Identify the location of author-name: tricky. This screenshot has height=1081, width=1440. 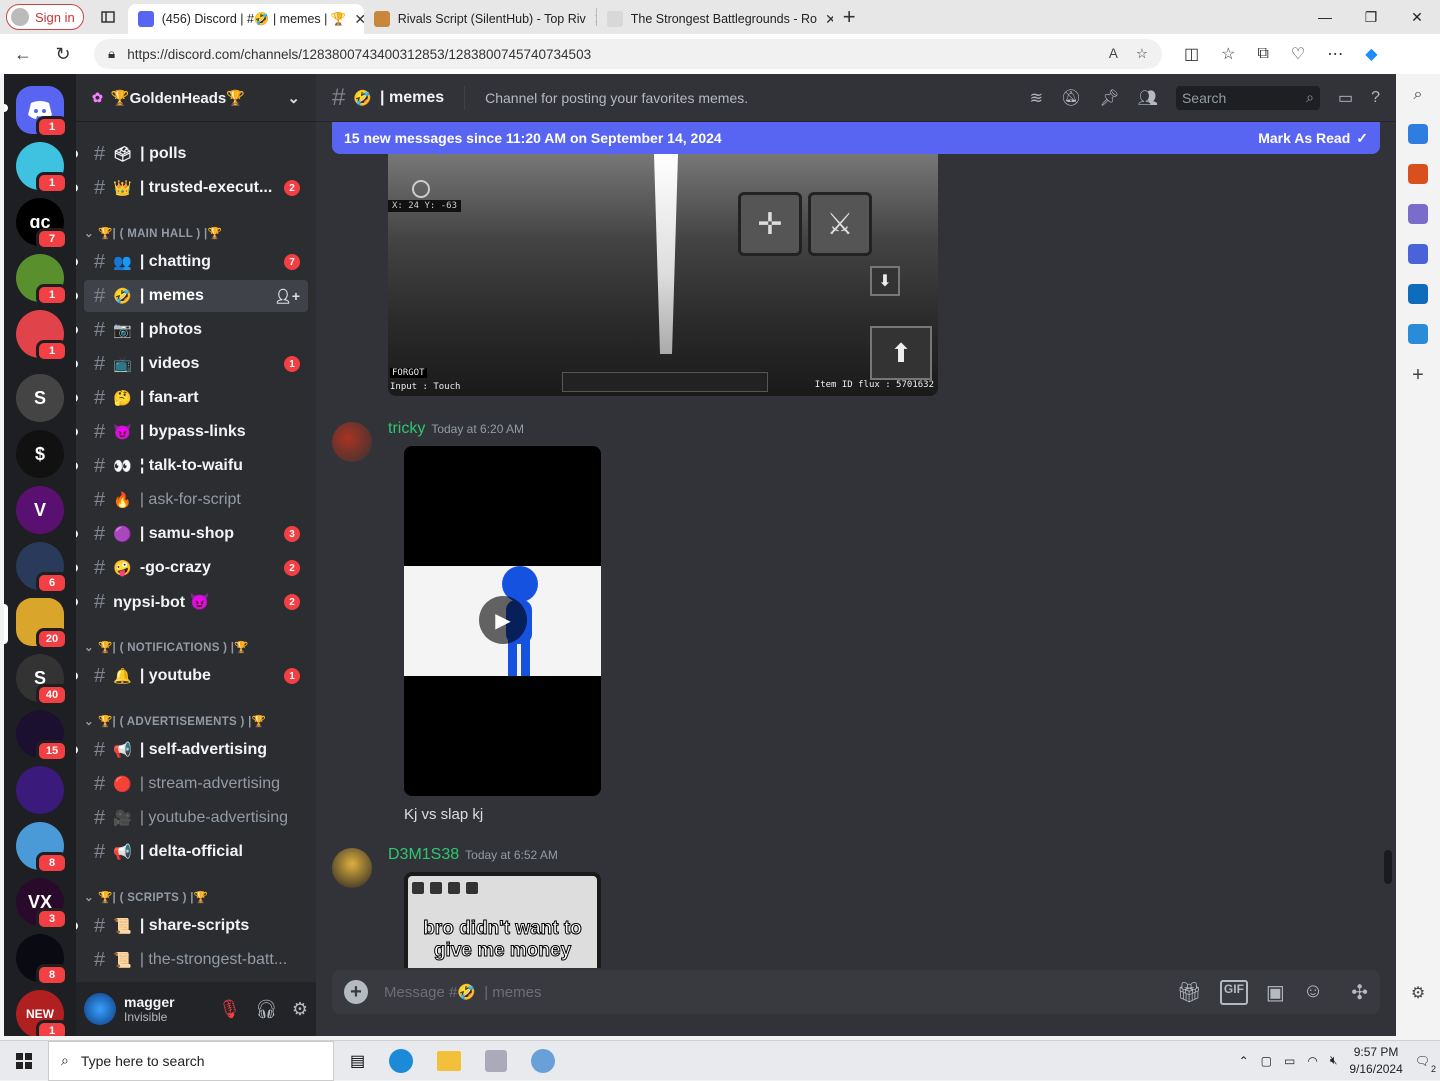
(406, 428).